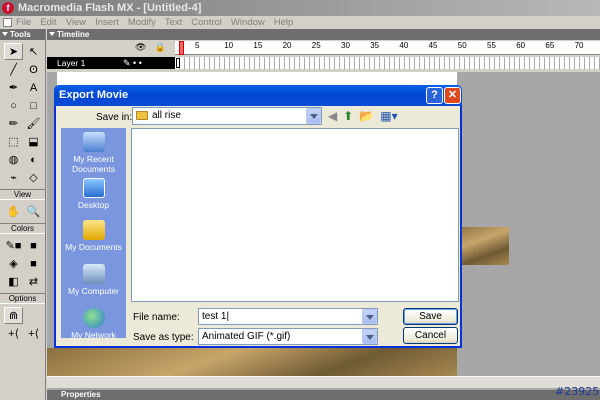 This screenshot has width=600, height=400. Describe the element at coordinates (288, 336) in the screenshot. I see `save-as-type-dropdown: Animated GIF (*.gif)` at that location.